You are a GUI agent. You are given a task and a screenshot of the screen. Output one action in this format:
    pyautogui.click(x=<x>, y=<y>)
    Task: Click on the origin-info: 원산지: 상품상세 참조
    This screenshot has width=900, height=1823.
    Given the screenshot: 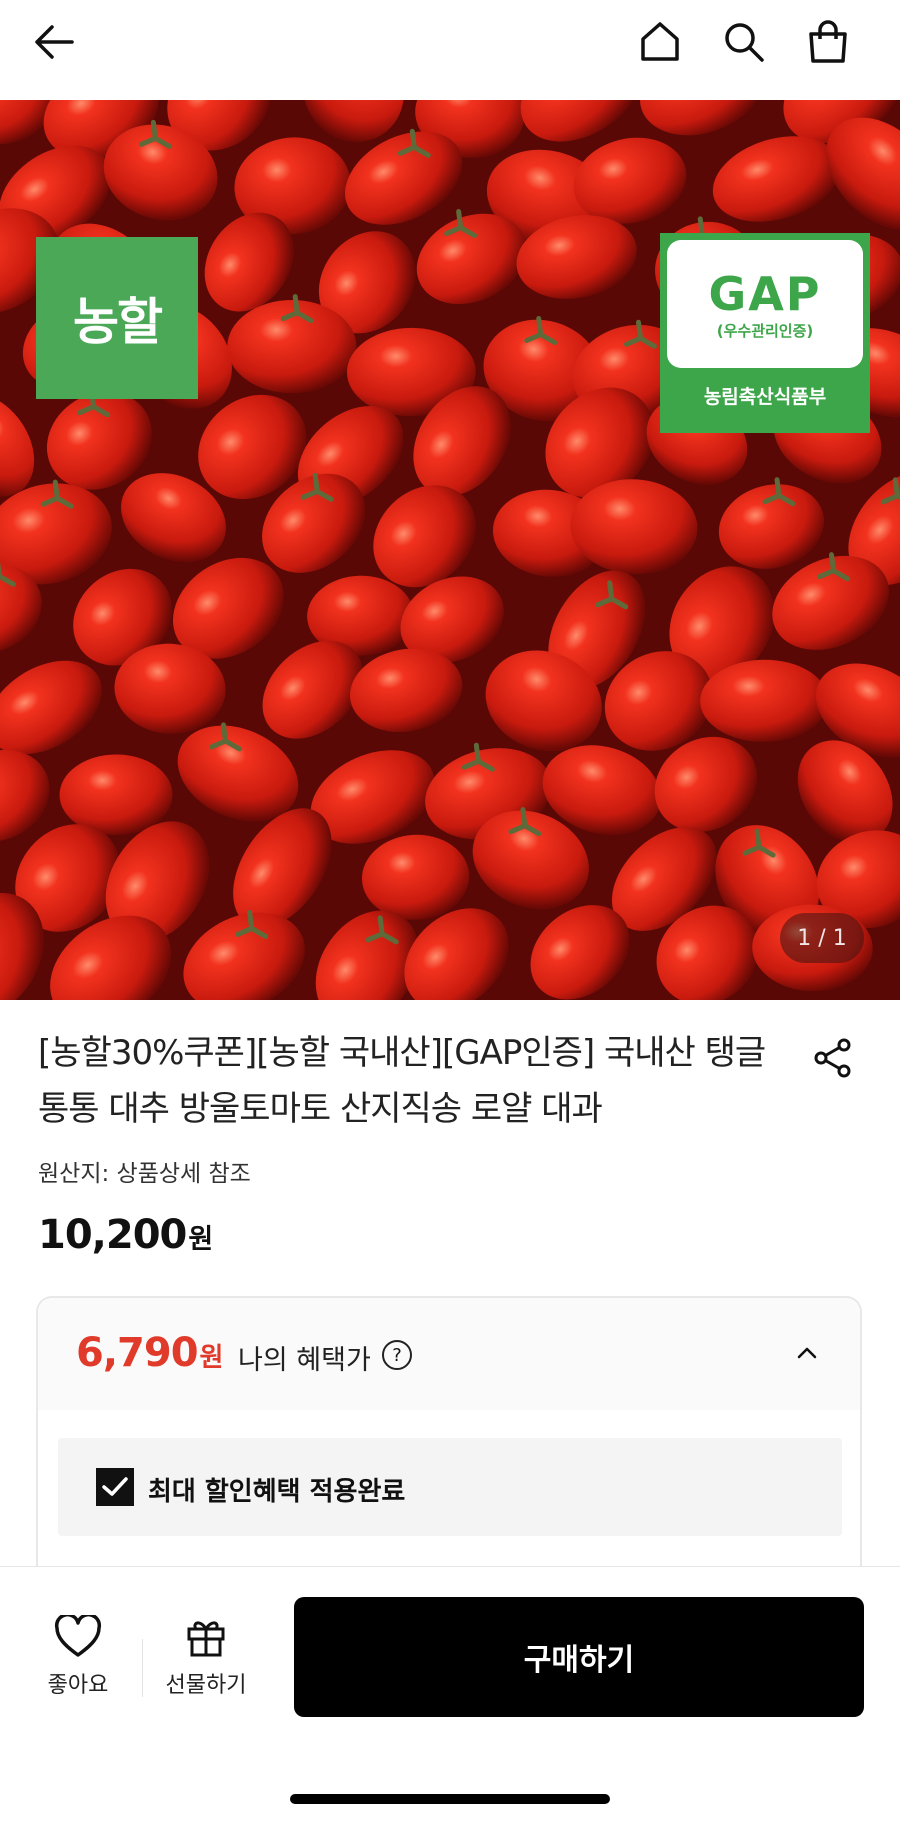 What is the action you would take?
    pyautogui.click(x=144, y=1174)
    